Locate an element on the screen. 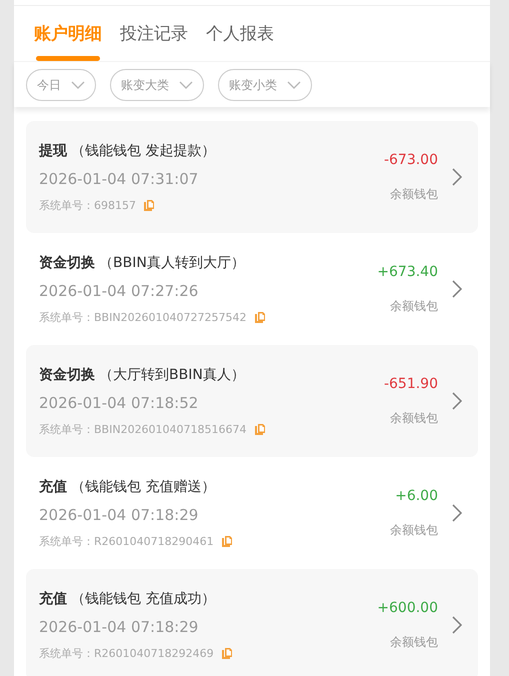 The image size is (509, 676). record-detail: （大厅转到BBIN真人） is located at coordinates (172, 375).